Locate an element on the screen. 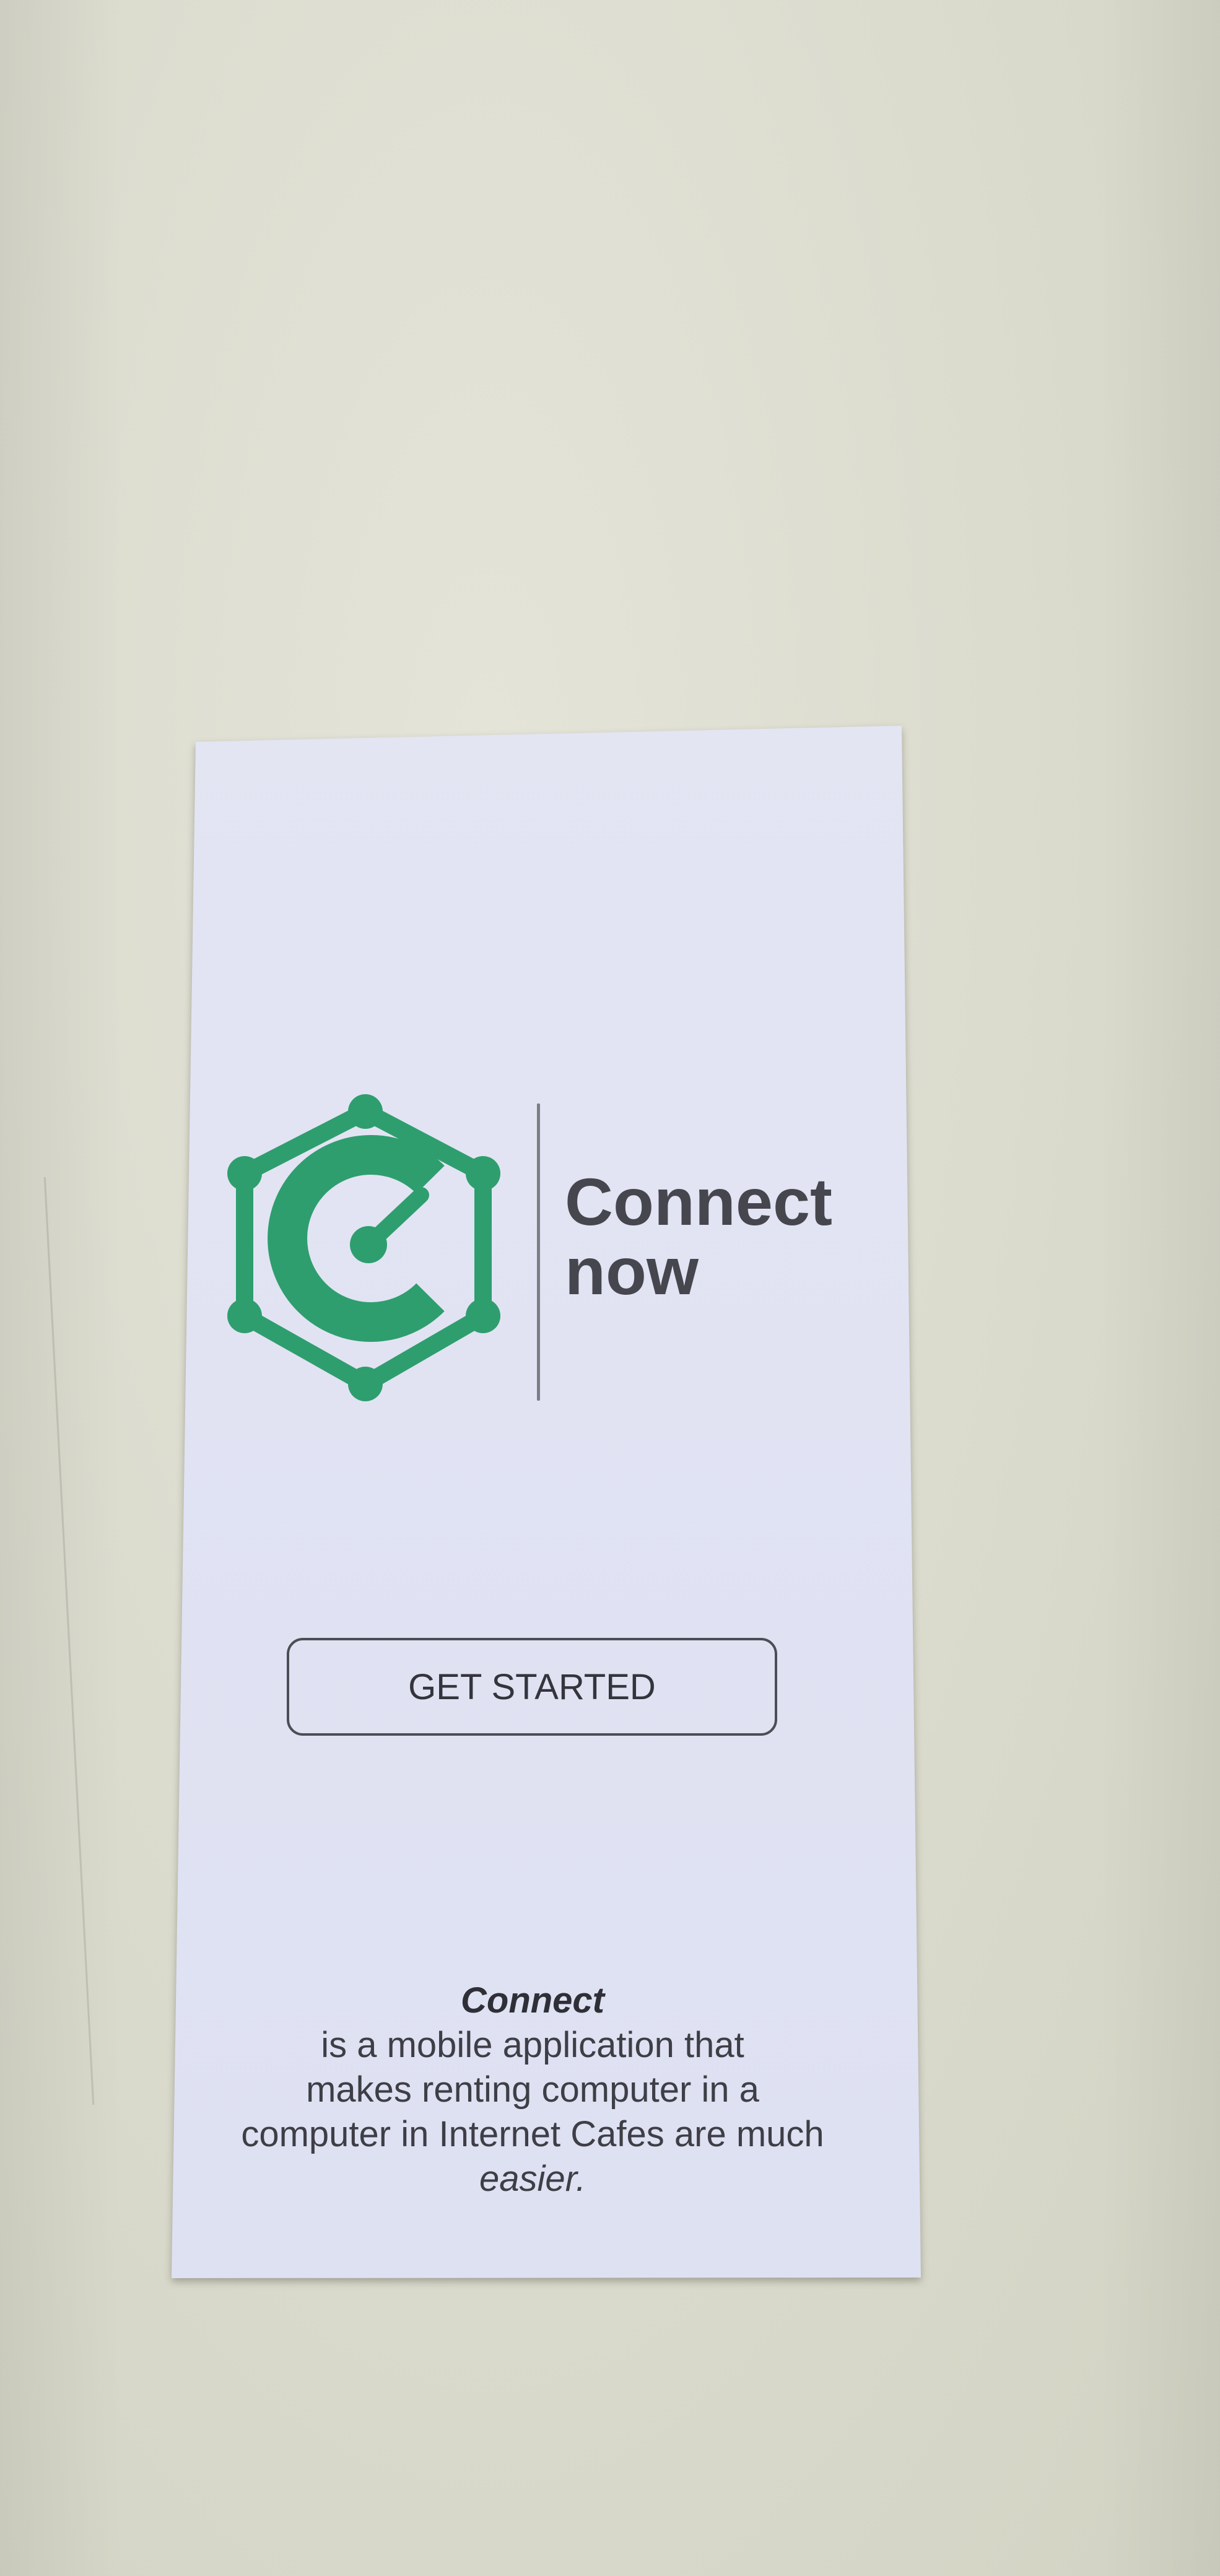  description-line-3: computer in Internet Cafes are much is located at coordinates (532, 2134).